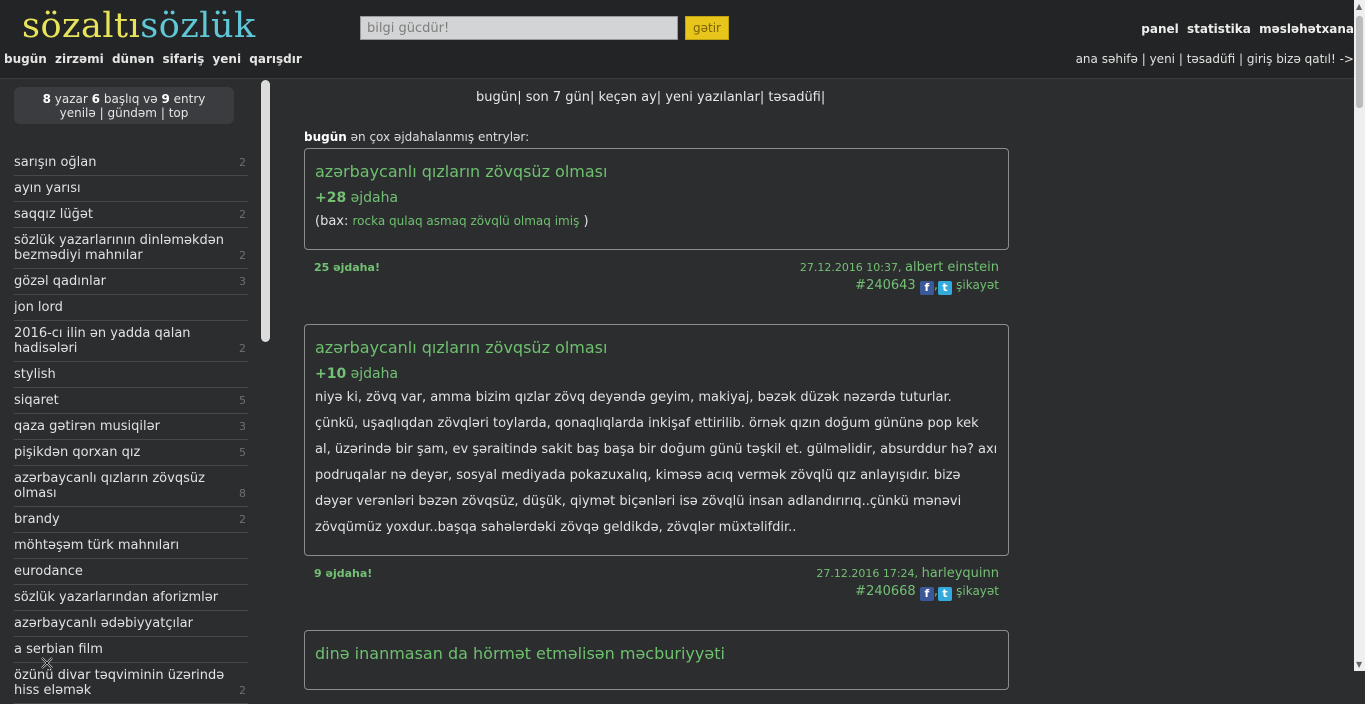  I want to click on sidebar-topic: stylish, so click(131, 375).